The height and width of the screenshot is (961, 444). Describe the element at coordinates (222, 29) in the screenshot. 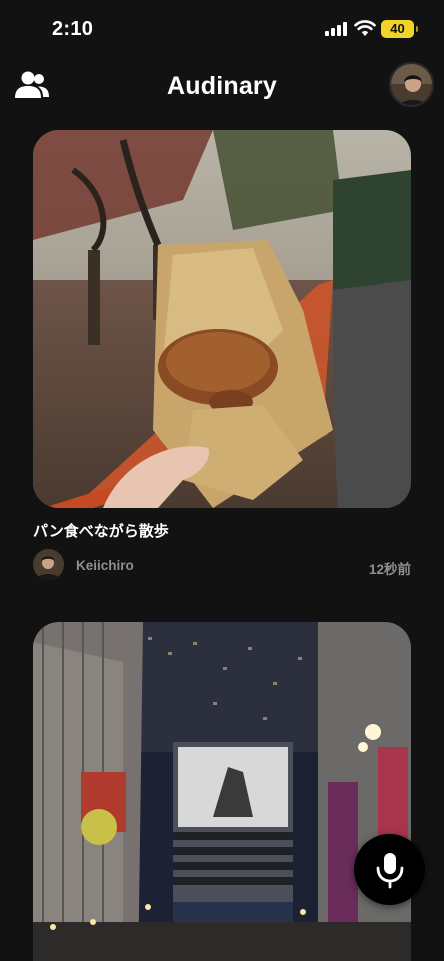

I see `status-bar: 2:10 40` at that location.